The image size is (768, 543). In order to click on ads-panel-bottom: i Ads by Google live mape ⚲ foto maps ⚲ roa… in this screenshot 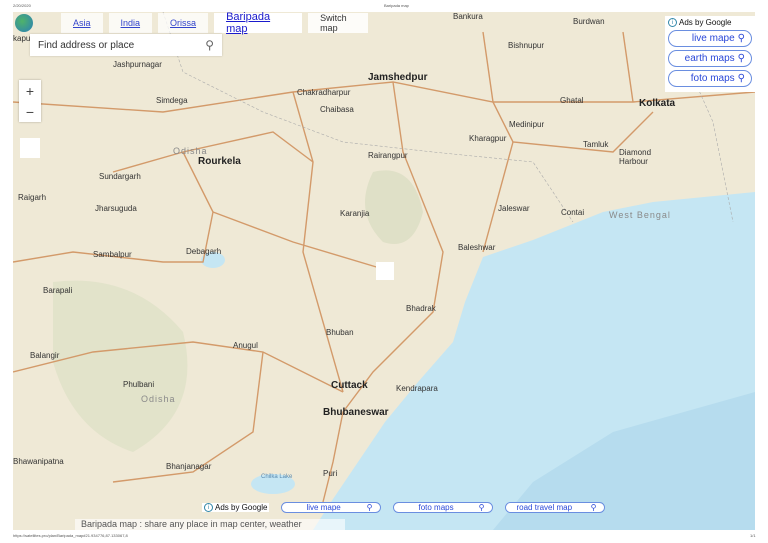, I will do `click(404, 507)`.